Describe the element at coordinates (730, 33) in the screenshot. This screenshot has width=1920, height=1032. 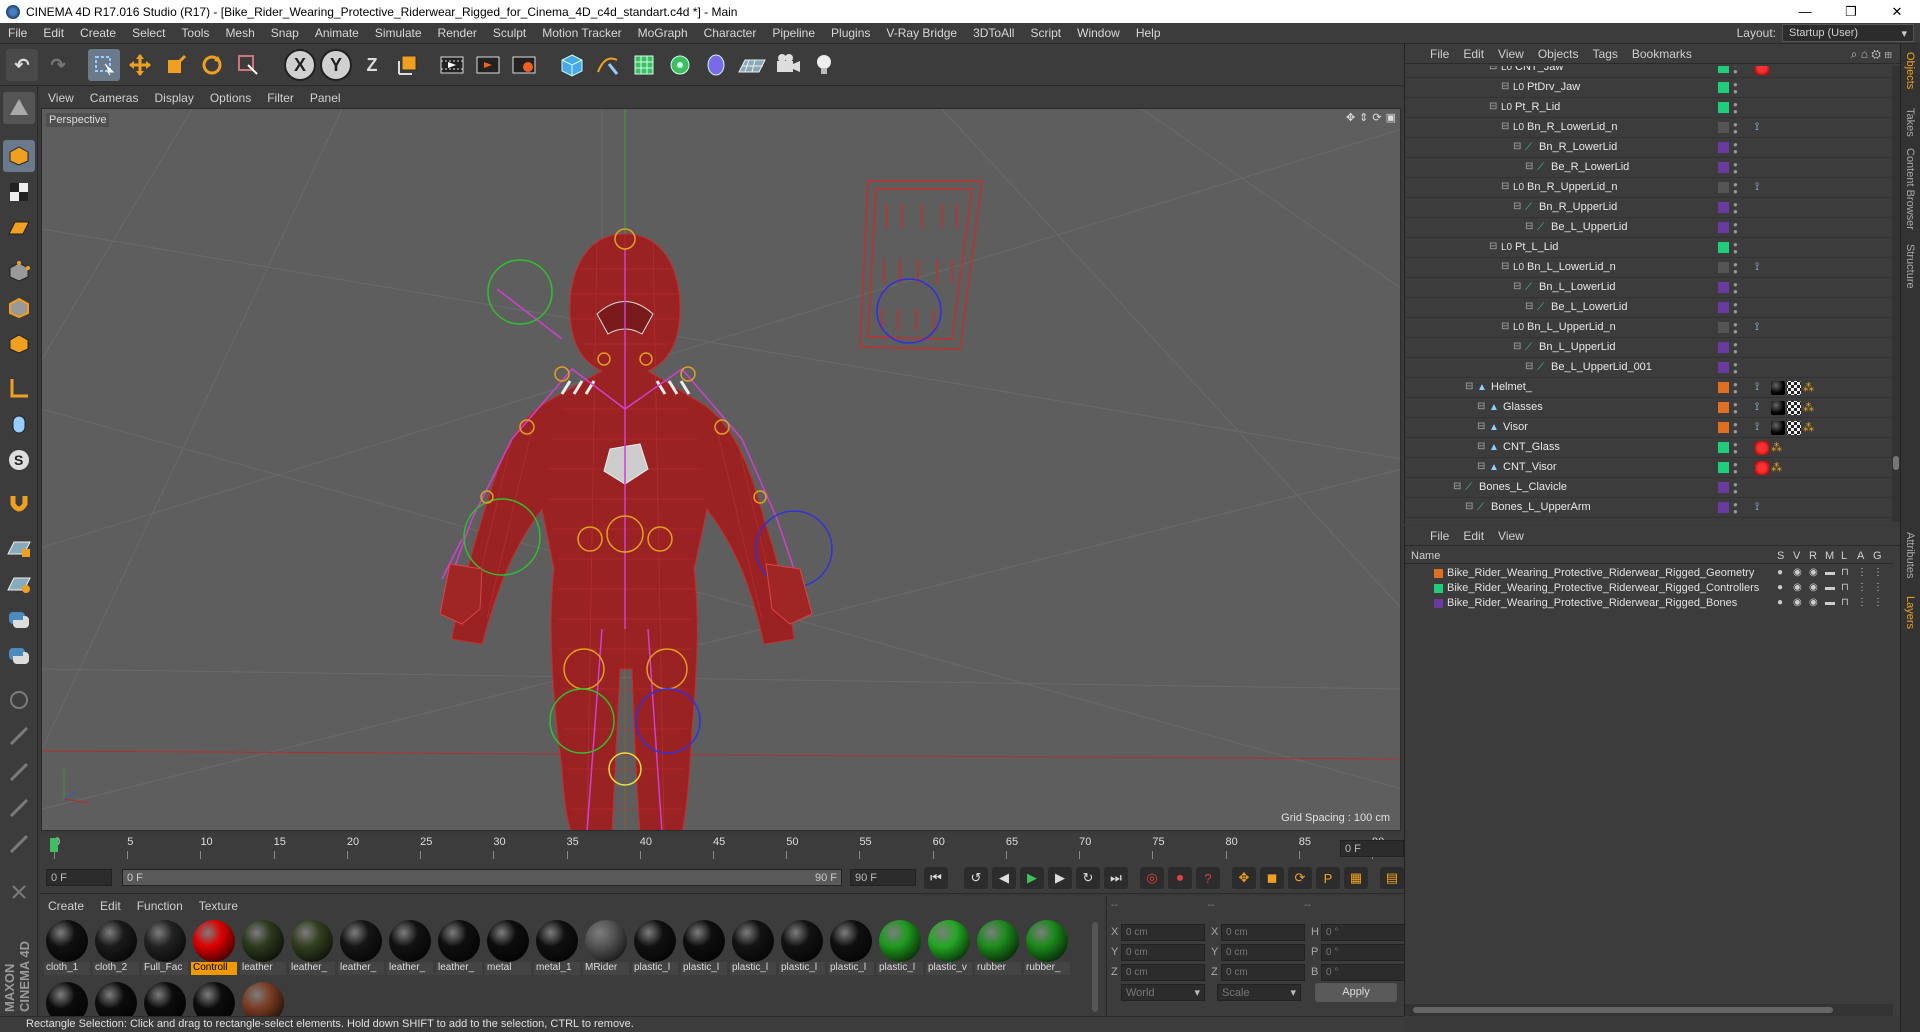
I see `menu-character: Character` at that location.